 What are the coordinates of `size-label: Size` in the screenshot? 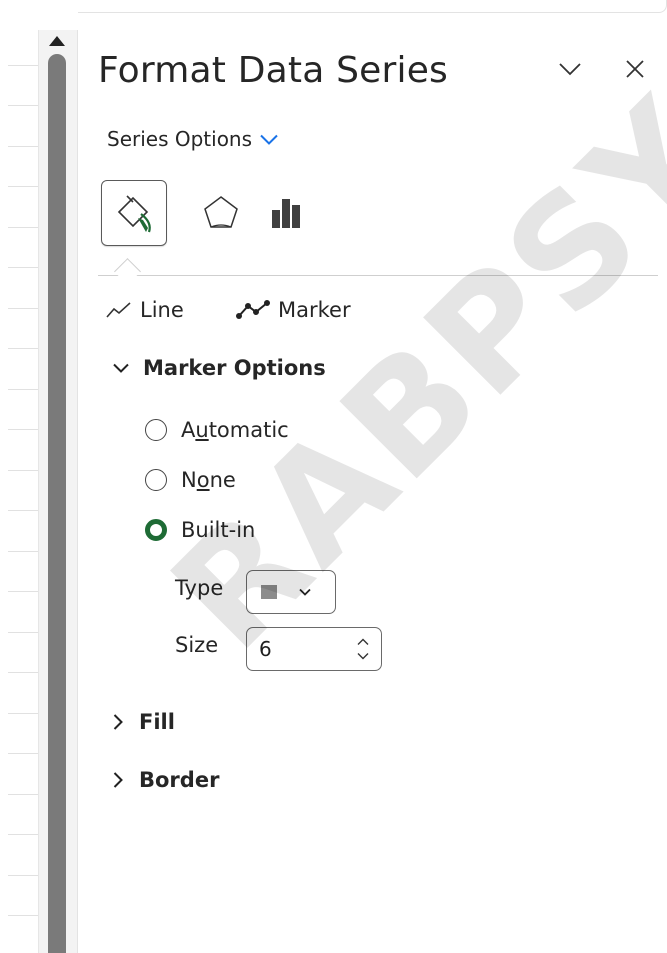 It's located at (197, 645).